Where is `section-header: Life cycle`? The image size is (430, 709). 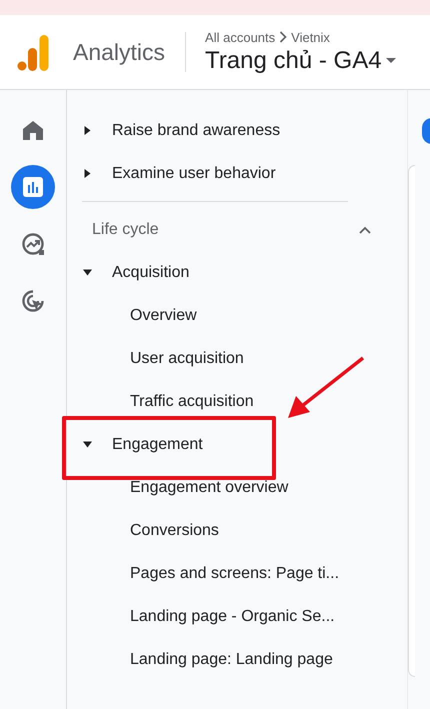
section-header: Life cycle is located at coordinates (225, 229).